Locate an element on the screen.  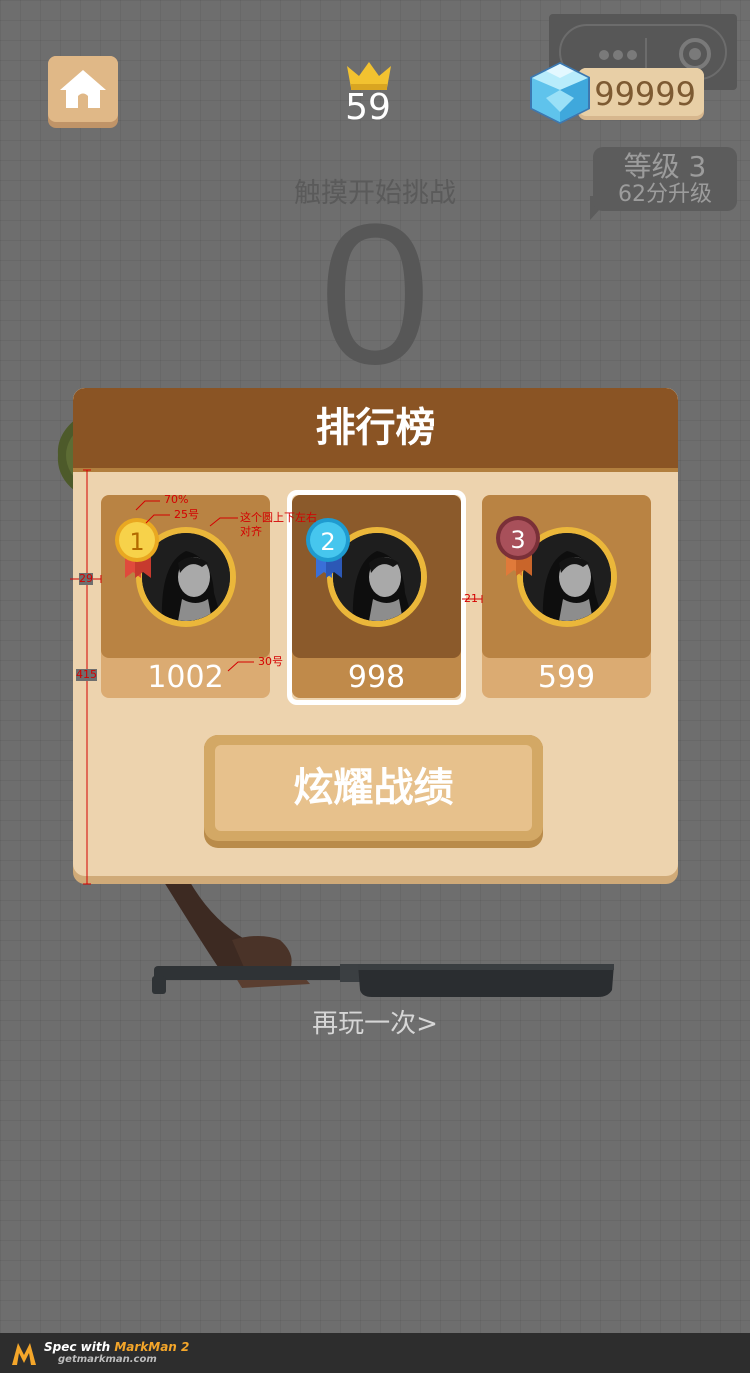
rank-score: 599 is located at coordinates (566, 677).